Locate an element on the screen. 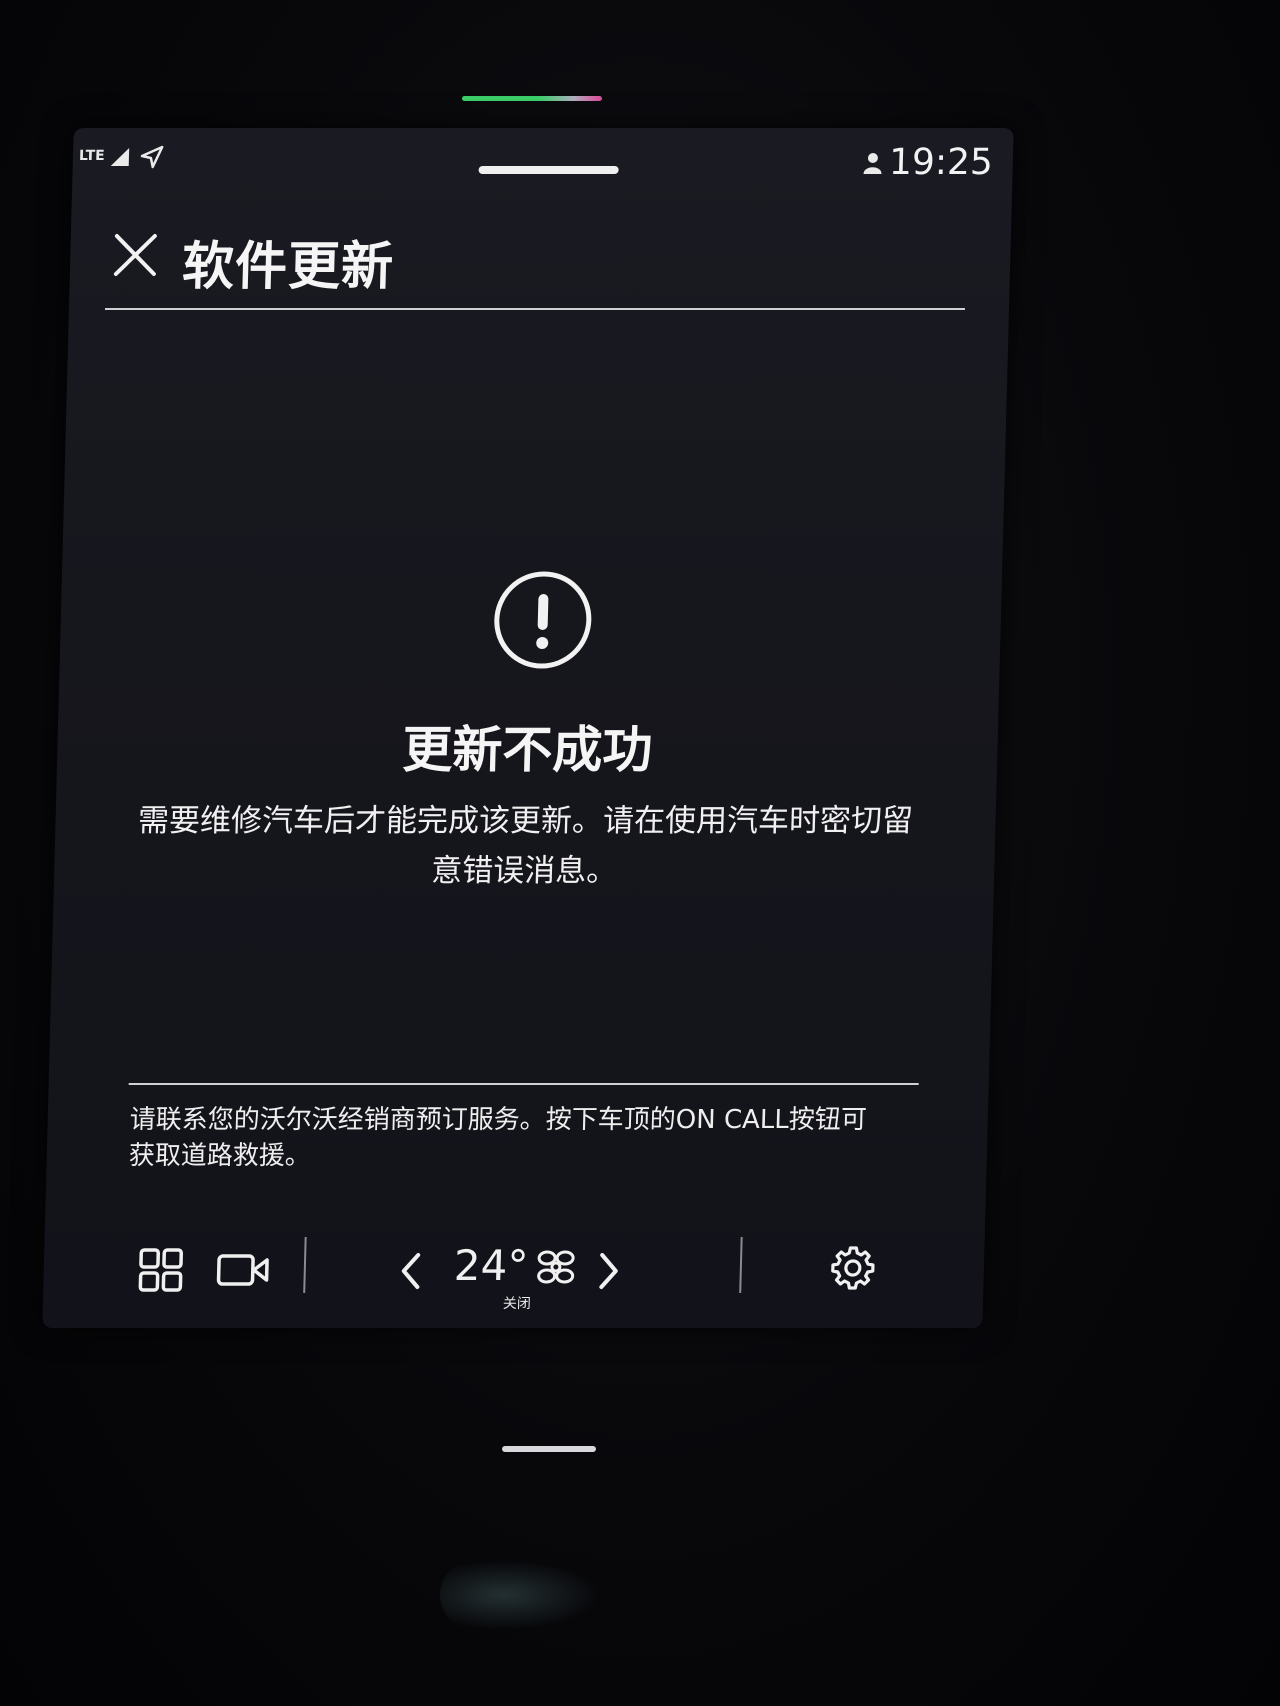 The width and height of the screenshot is (1280, 1706). warning-exclamation-icon is located at coordinates (543, 620).